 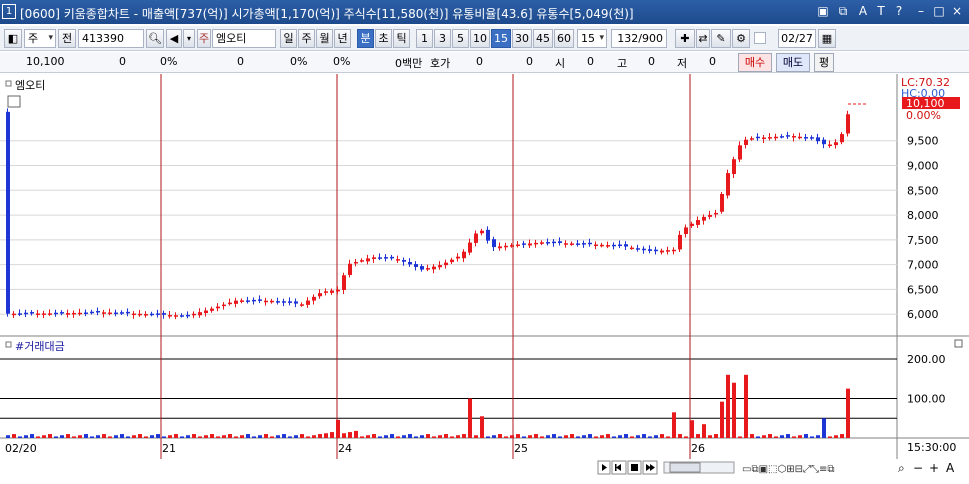 I want to click on prev-button: 전, so click(x=67, y=38).